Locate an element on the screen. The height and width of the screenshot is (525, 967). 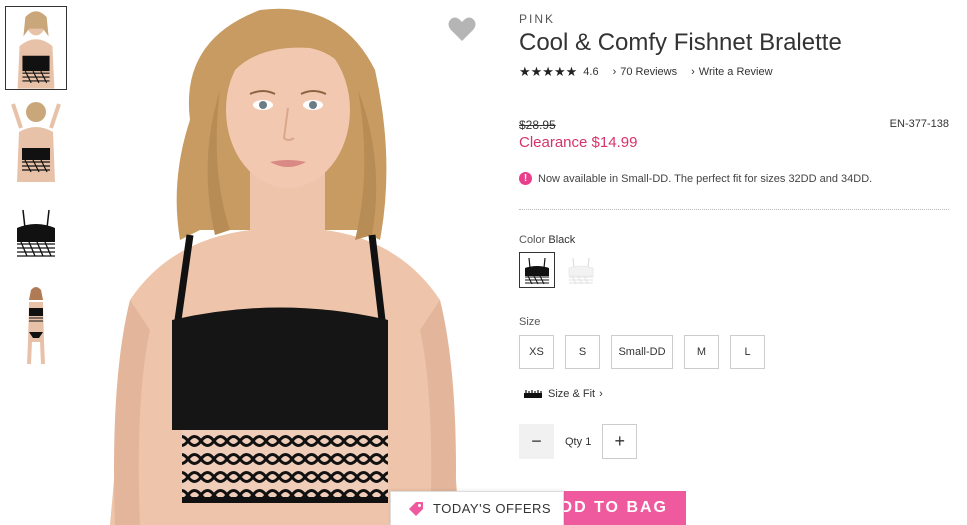
swatch-black is located at coordinates (537, 270).